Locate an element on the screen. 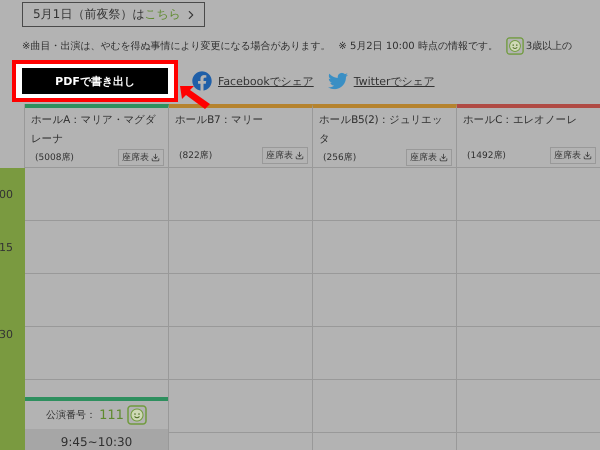 The height and width of the screenshot is (450, 600). note-text: ※曲目・出演は、やむを得ぬ事情により変更になる場合があります。 is located at coordinates (176, 46).